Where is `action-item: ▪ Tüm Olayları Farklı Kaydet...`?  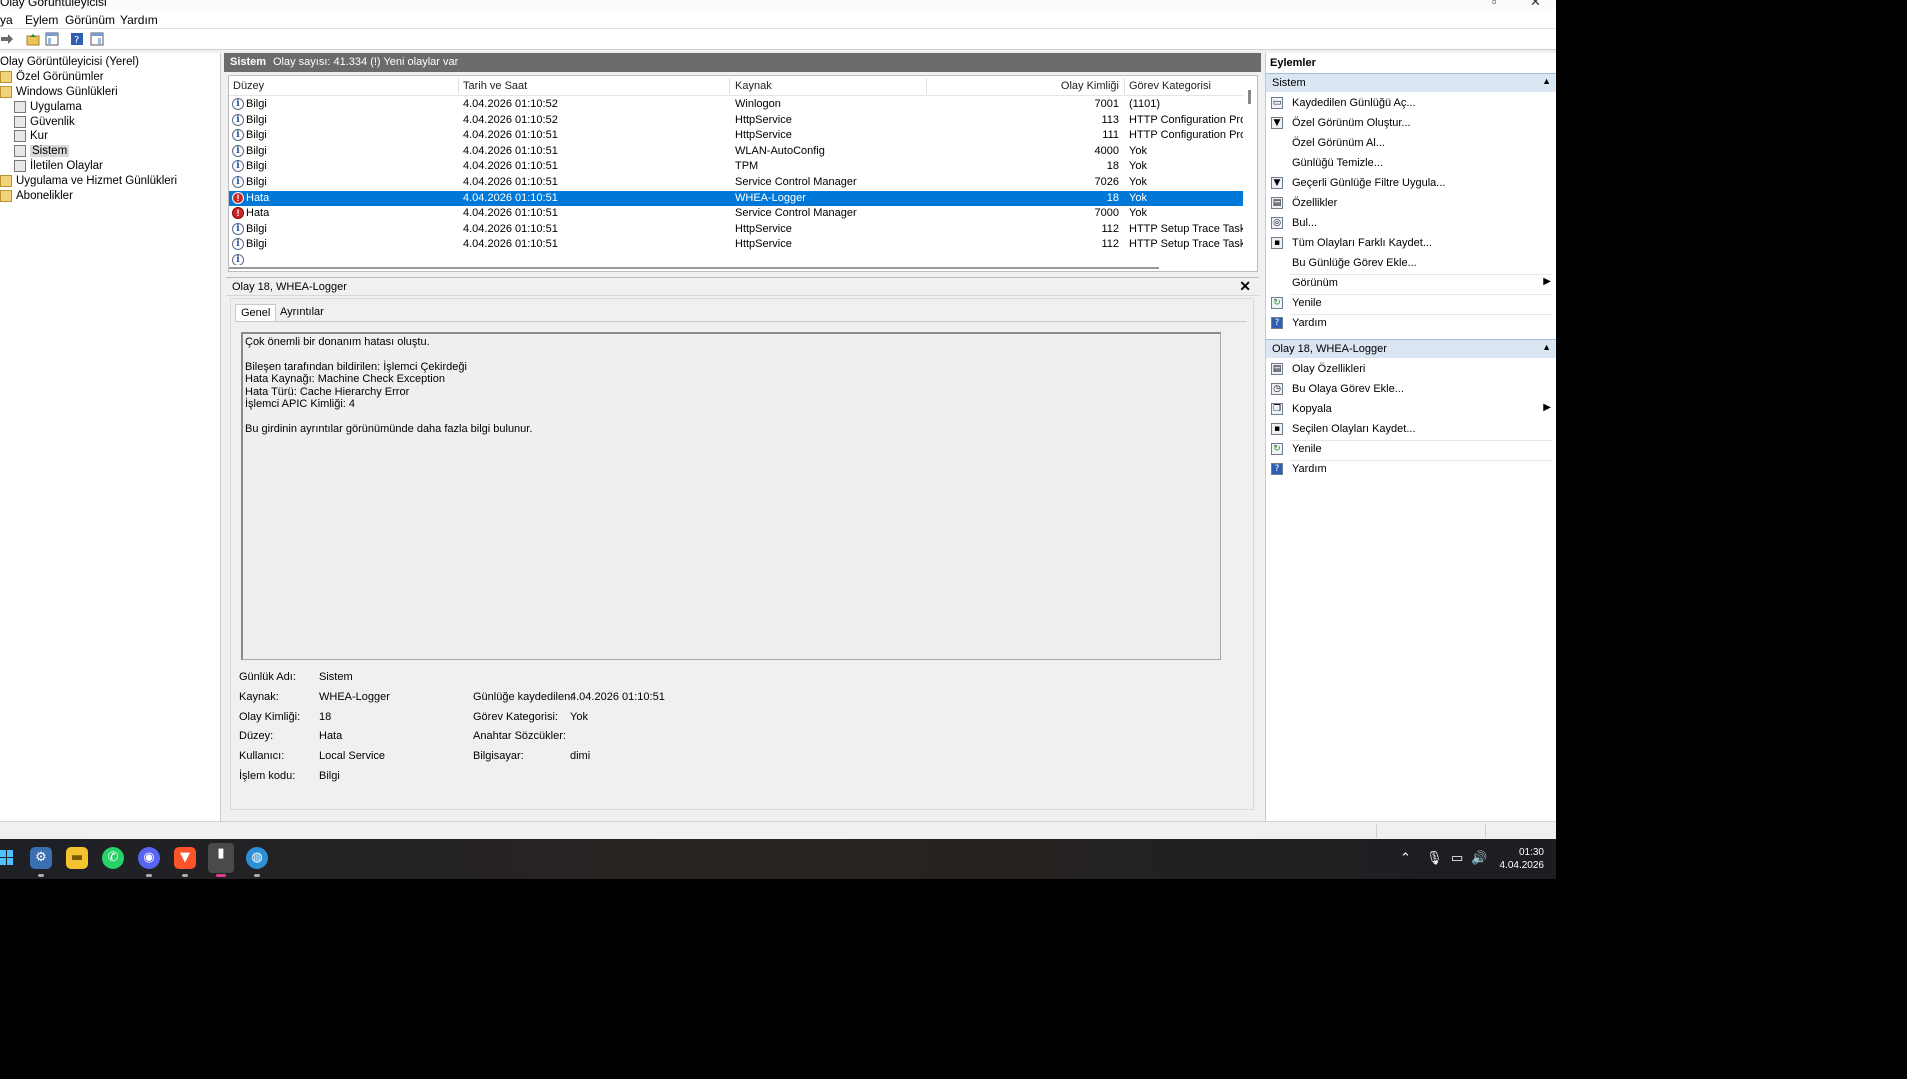
action-item: ▪ Tüm Olayları Farklı Kaydet... is located at coordinates (1411, 244).